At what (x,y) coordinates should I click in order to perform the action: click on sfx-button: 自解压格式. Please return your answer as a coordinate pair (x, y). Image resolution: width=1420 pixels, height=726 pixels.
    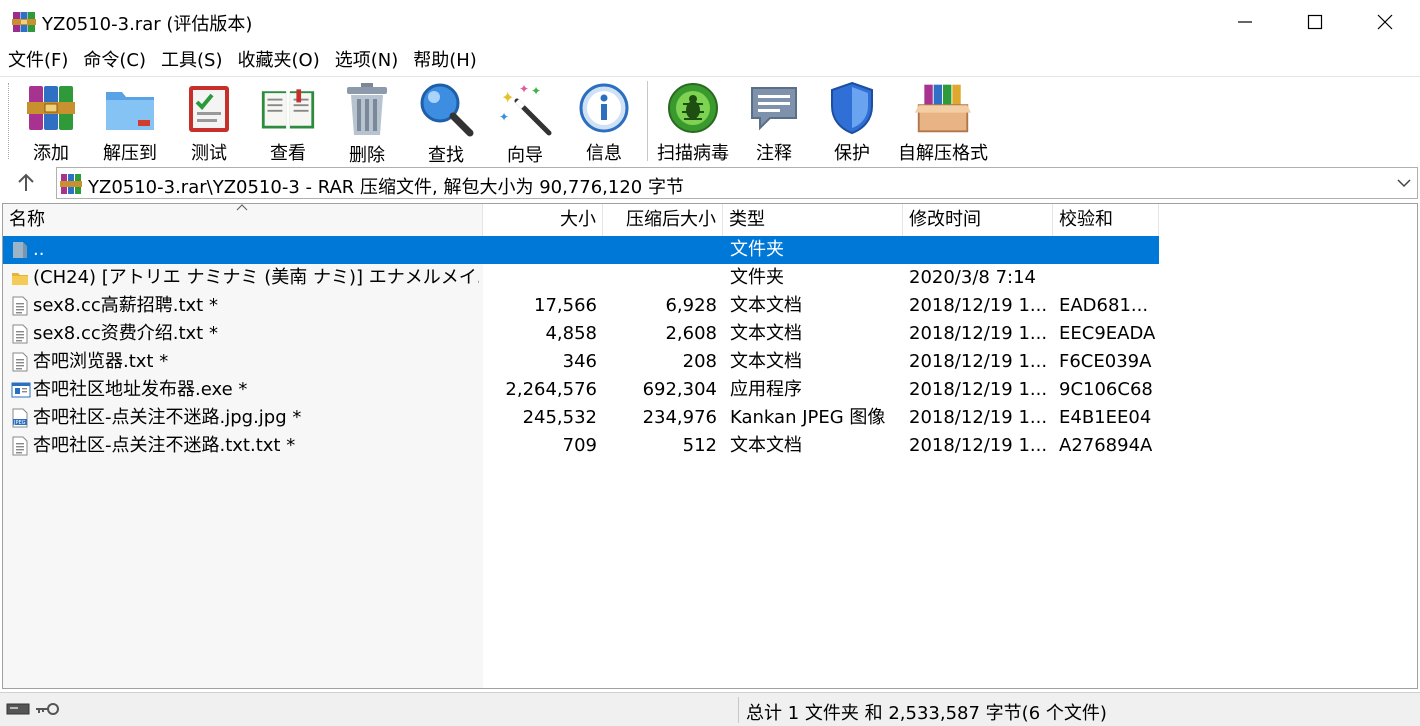
    Looking at the image, I should click on (943, 121).